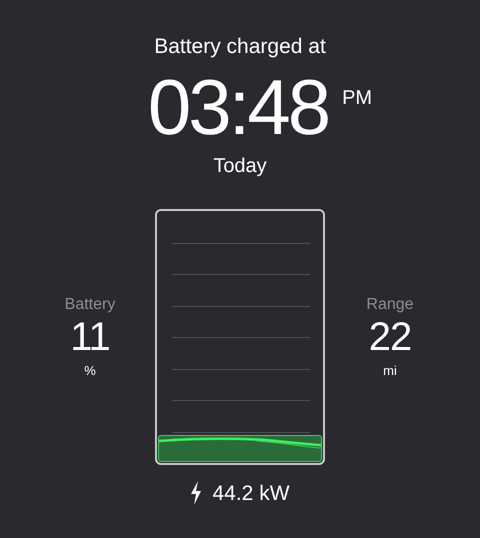 This screenshot has width=480, height=538. Describe the element at coordinates (196, 493) in the screenshot. I see `lightning-icon` at that location.